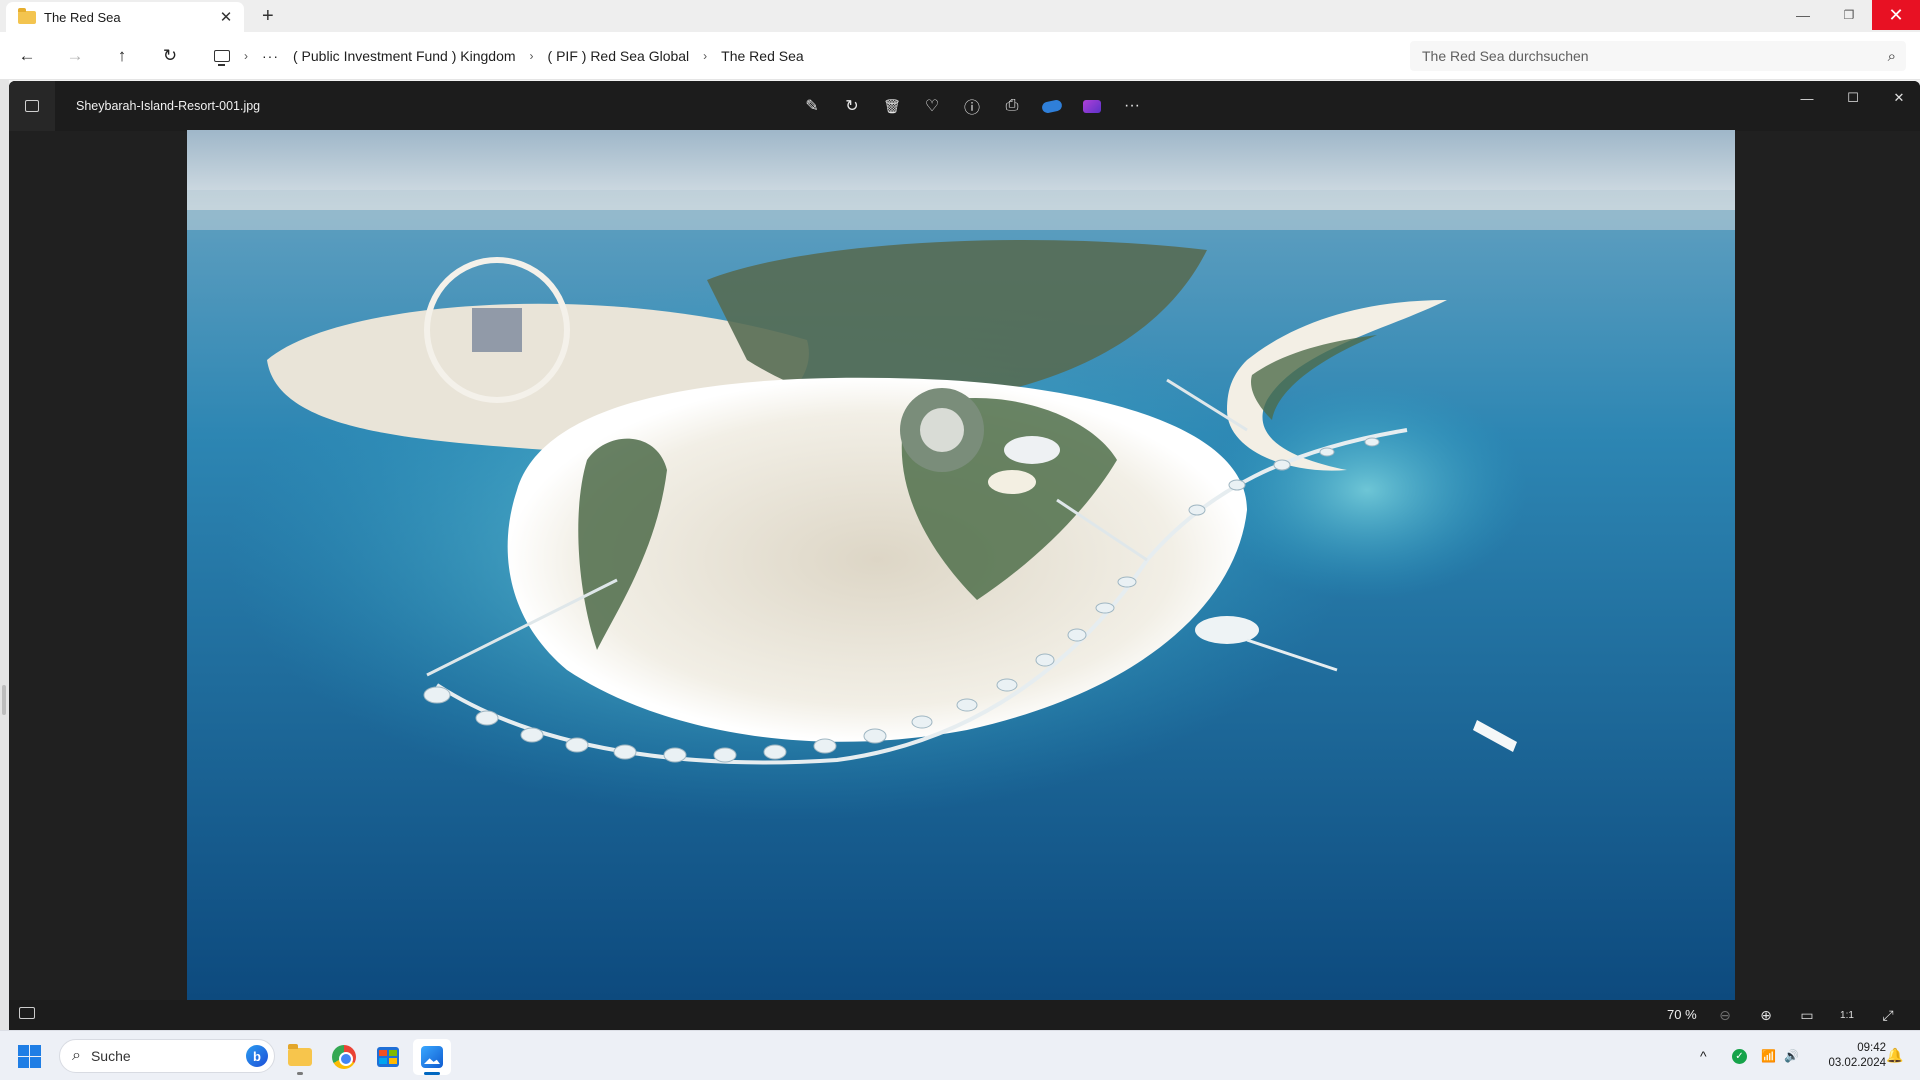 Image resolution: width=1920 pixels, height=1080 pixels. Describe the element at coordinates (960, 16) in the screenshot. I see `explorer-tab-bar: The Red Sea ✕ + — ❐ ✕` at that location.